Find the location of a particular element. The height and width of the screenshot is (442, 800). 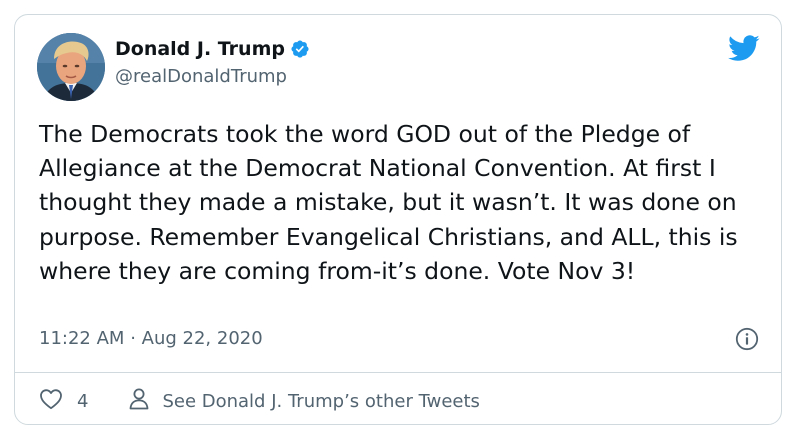

tweet-timestamp: 11:22 AM · Aug 22, 2020 is located at coordinates (151, 338).